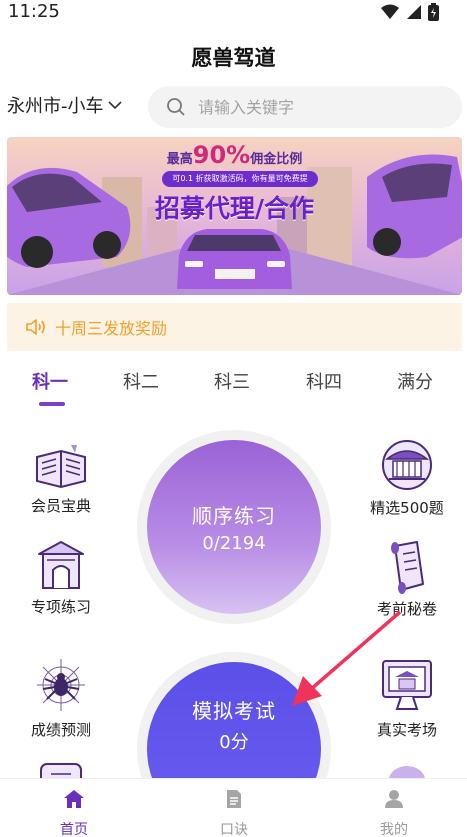  What do you see at coordinates (234, 742) in the screenshot?
I see `exam-score: 0分` at bounding box center [234, 742].